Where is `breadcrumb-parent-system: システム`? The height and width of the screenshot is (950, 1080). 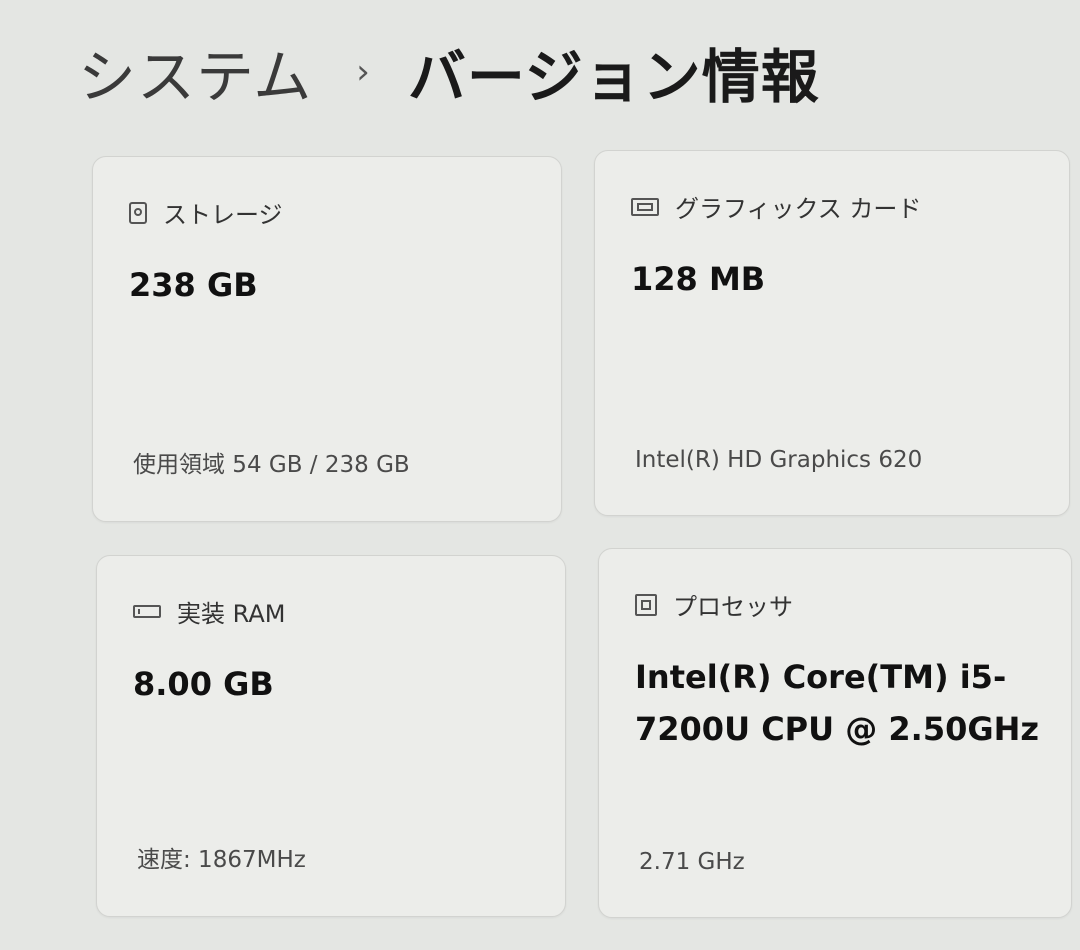
breadcrumb-parent-system: システム is located at coordinates (195, 72).